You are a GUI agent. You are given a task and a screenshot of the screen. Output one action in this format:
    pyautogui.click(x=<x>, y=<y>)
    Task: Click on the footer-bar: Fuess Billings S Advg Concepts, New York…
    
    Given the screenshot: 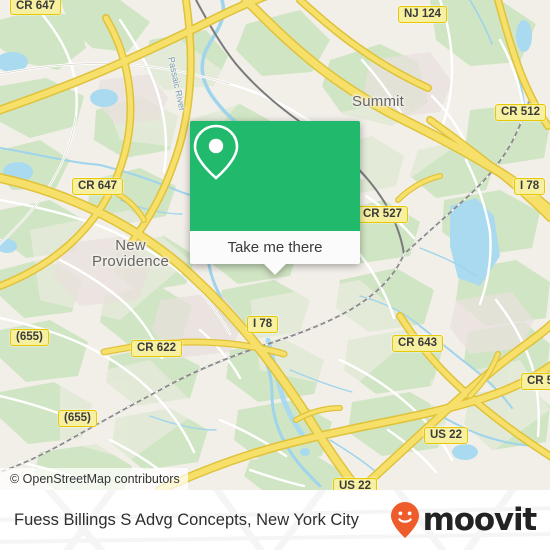 What is the action you would take?
    pyautogui.click(x=275, y=520)
    